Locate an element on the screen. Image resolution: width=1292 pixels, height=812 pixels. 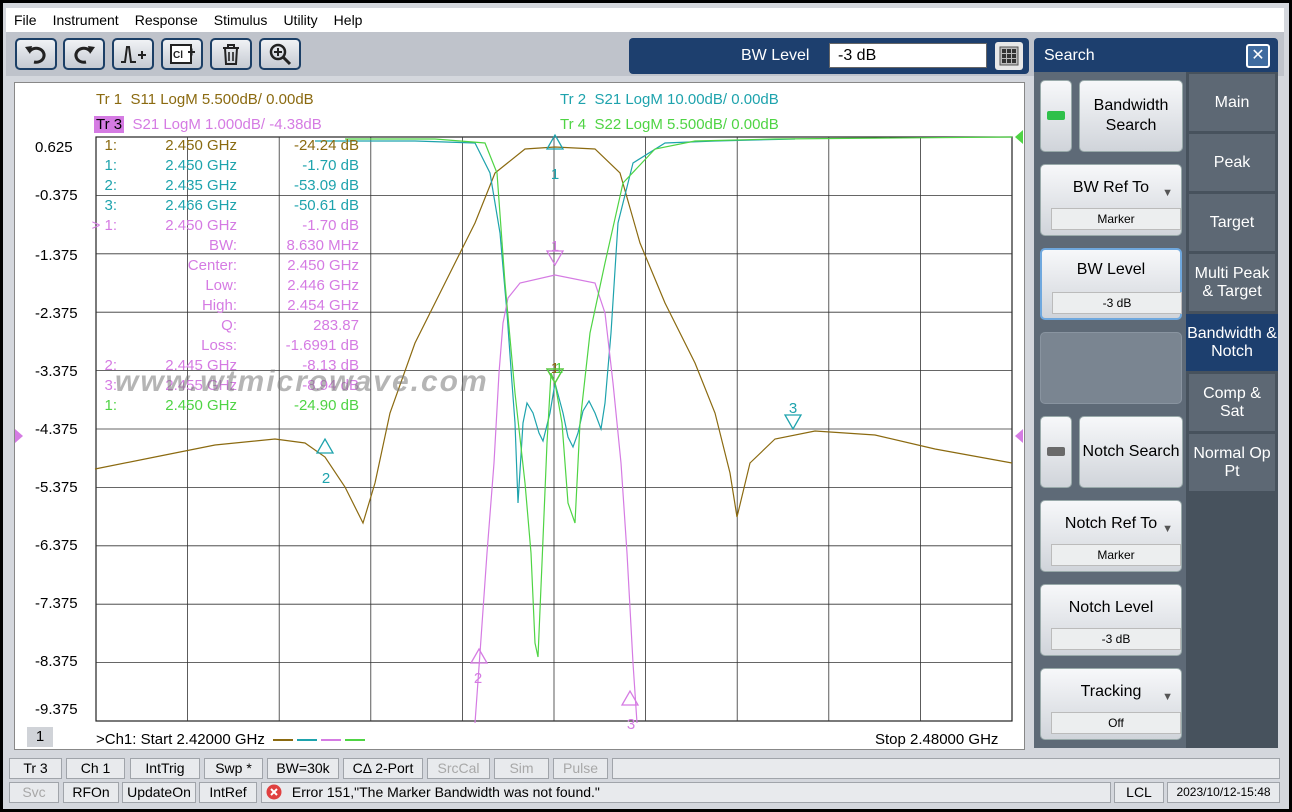
status-channel: Ch 1 is located at coordinates (95, 768).